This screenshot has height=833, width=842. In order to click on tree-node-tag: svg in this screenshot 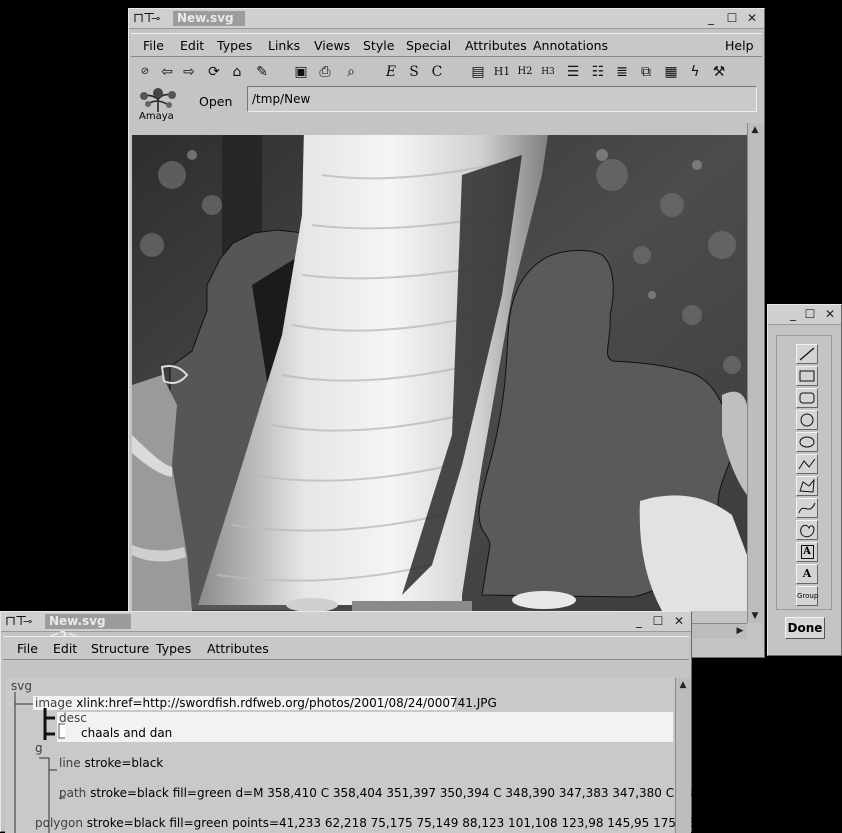, I will do `click(21, 686)`.